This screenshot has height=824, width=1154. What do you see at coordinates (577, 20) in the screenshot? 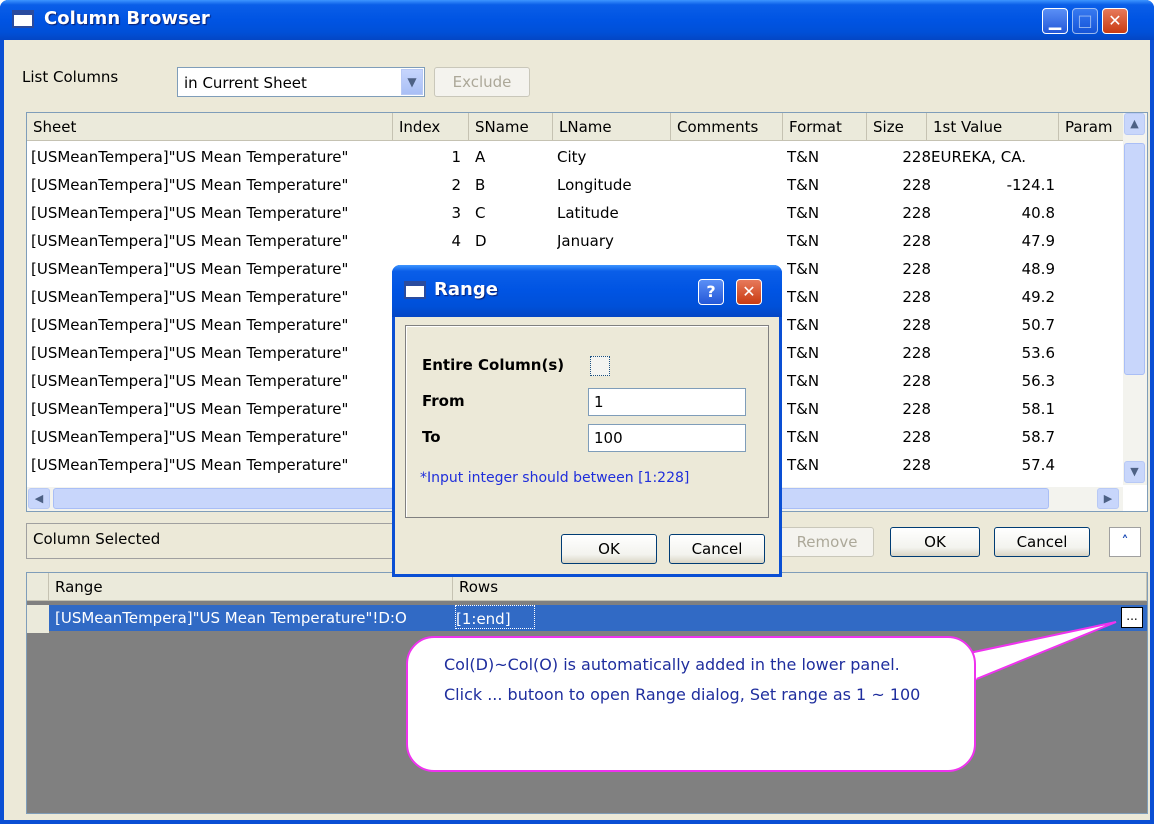
I see `title-bar: Column Browser ▁ □ ✕` at bounding box center [577, 20].